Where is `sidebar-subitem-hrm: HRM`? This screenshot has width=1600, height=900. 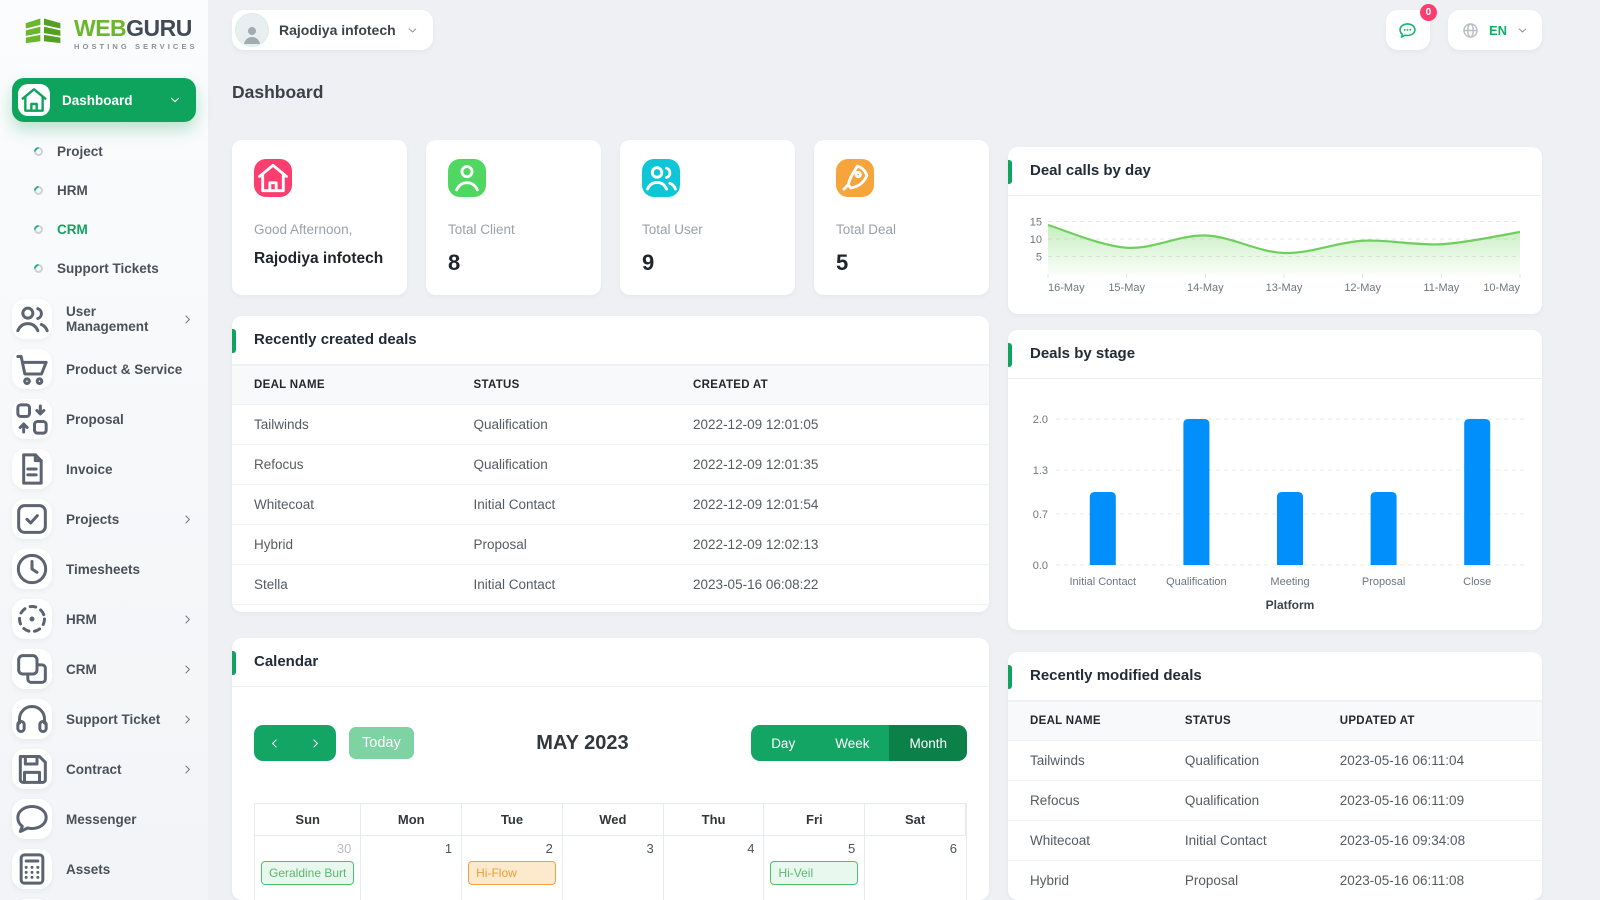
sidebar-subitem-hrm: HRM is located at coordinates (104, 190).